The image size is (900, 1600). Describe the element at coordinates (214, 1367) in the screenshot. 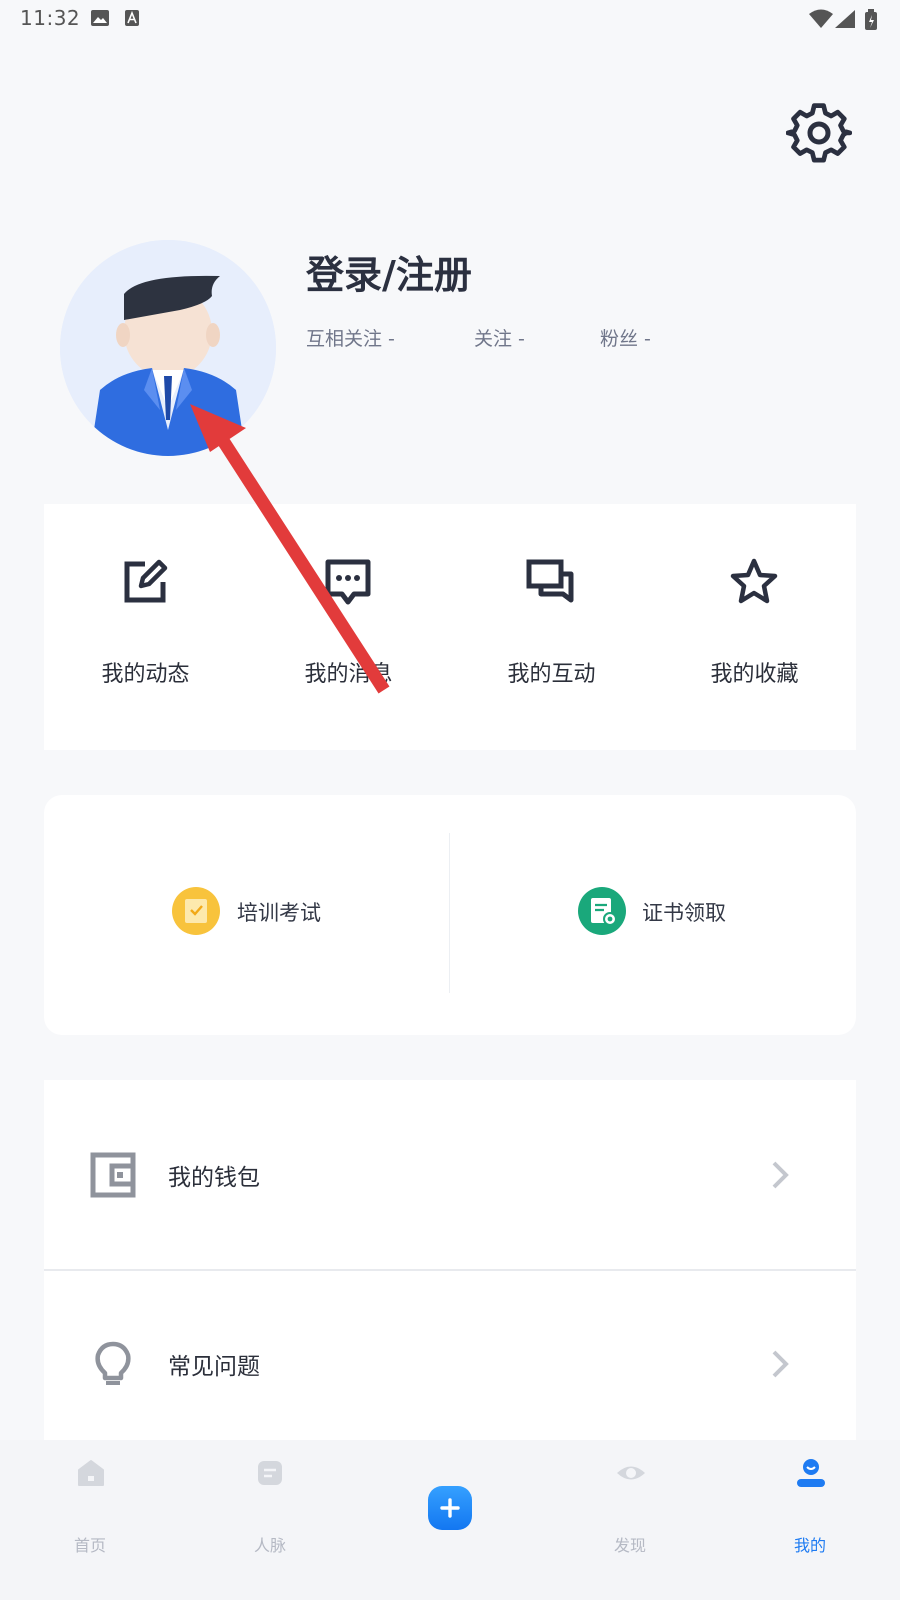

I see `menu-label: 常见问题` at that location.